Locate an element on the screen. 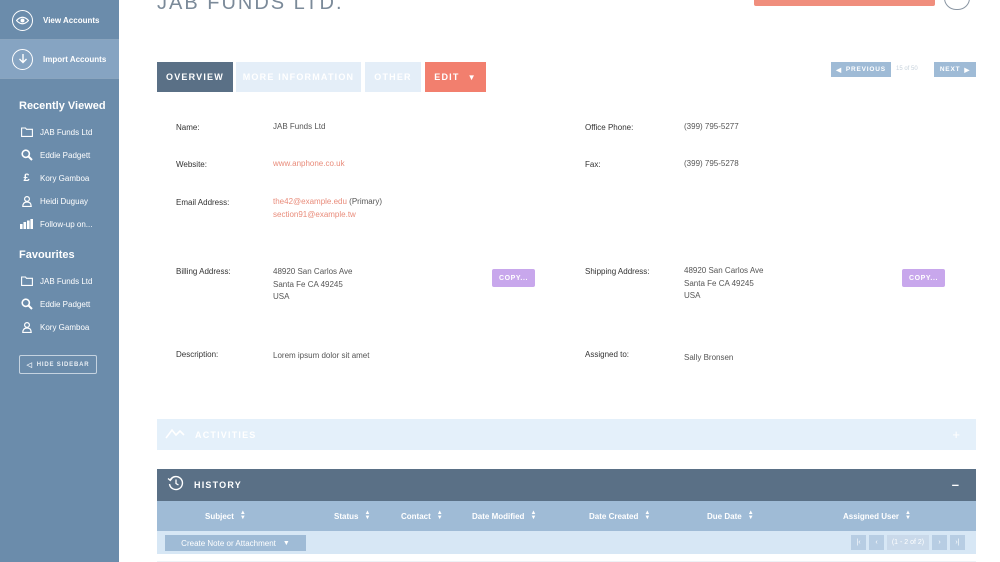  billing-address-label: Billing Address: is located at coordinates (203, 271).